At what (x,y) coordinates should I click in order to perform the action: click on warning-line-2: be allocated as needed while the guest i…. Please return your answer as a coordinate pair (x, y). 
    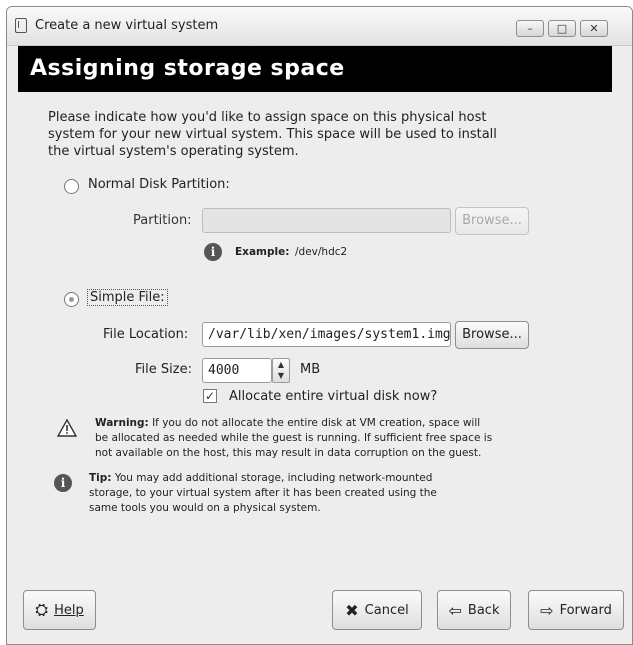
    Looking at the image, I should click on (294, 438).